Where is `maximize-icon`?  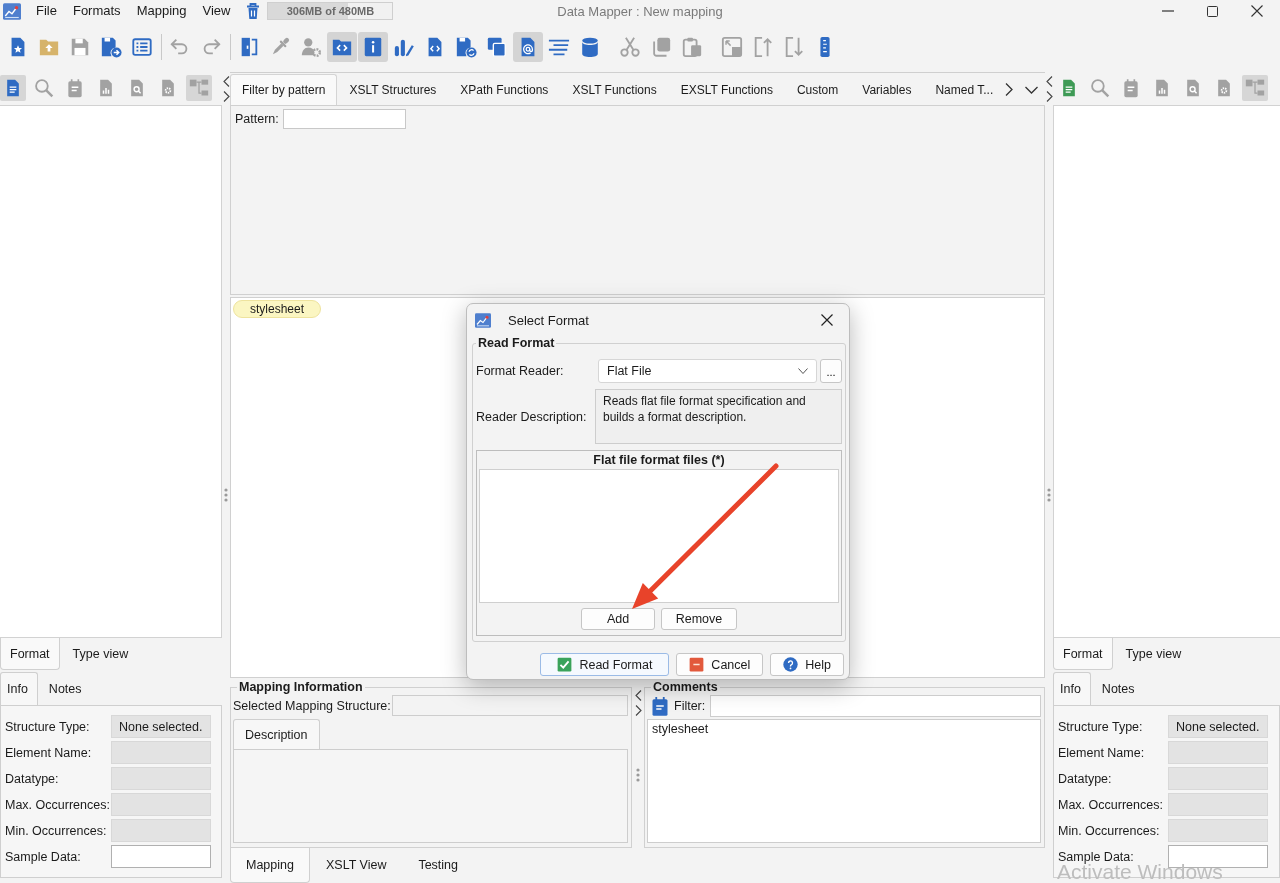 maximize-icon is located at coordinates (1212, 11).